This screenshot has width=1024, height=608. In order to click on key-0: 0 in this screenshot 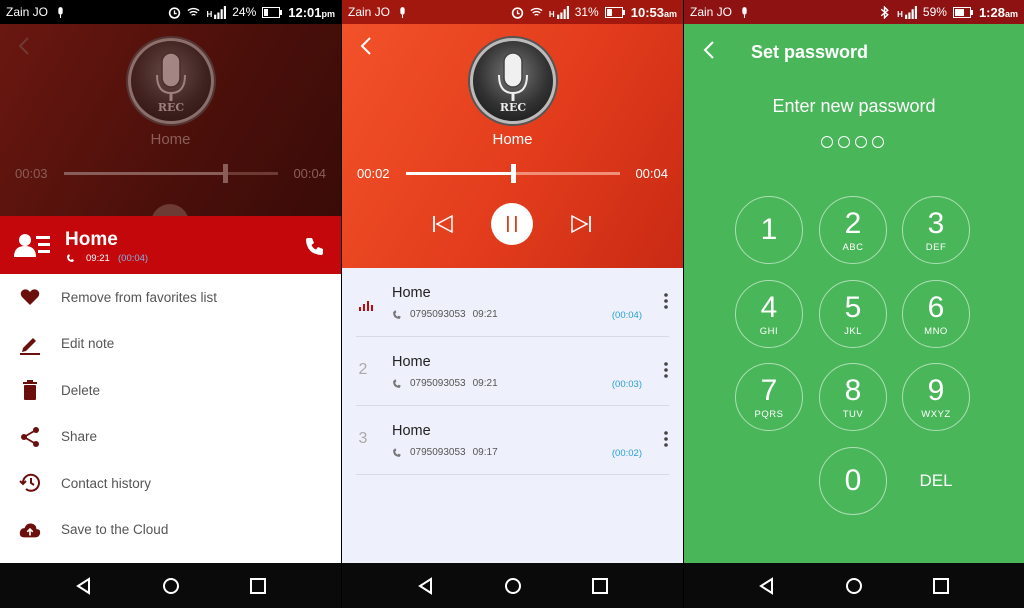, I will do `click(853, 481)`.